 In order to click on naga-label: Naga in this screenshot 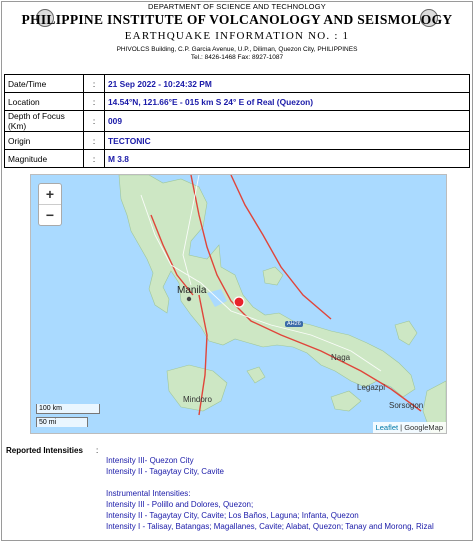, I will do `click(341, 357)`.